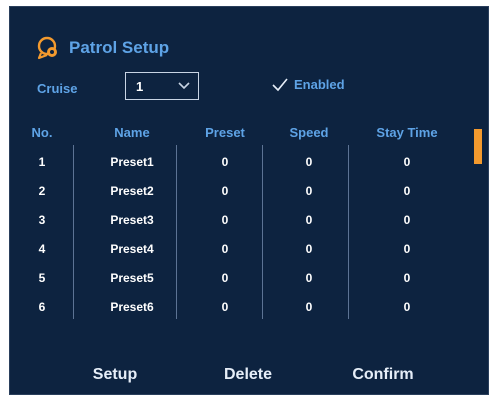 The image size is (496, 401). Describe the element at coordinates (162, 86) in the screenshot. I see `cruise-select: 1` at that location.